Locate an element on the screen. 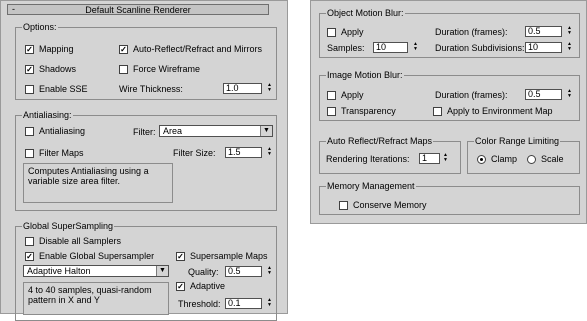 The height and width of the screenshot is (321, 587). disable-all-samplers-checkbox is located at coordinates (29, 241).